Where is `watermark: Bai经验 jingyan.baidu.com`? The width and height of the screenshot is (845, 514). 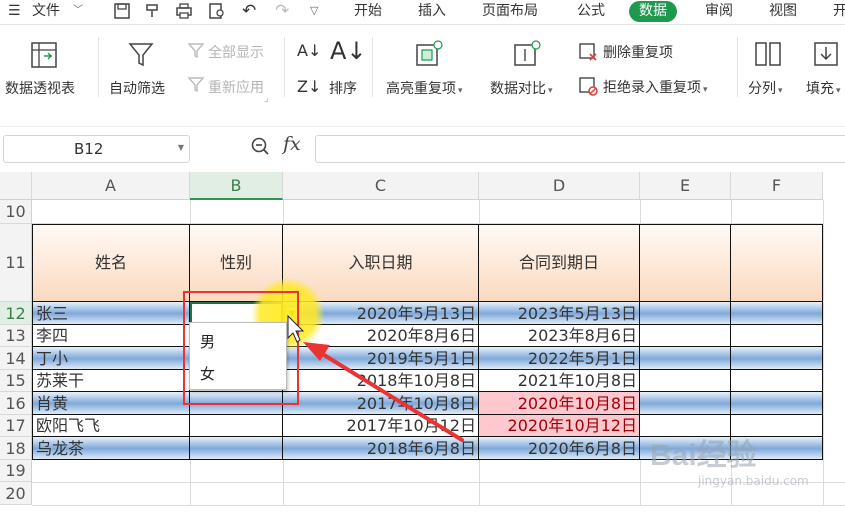 watermark: Bai经验 jingyan.baidu.com is located at coordinates (745, 465).